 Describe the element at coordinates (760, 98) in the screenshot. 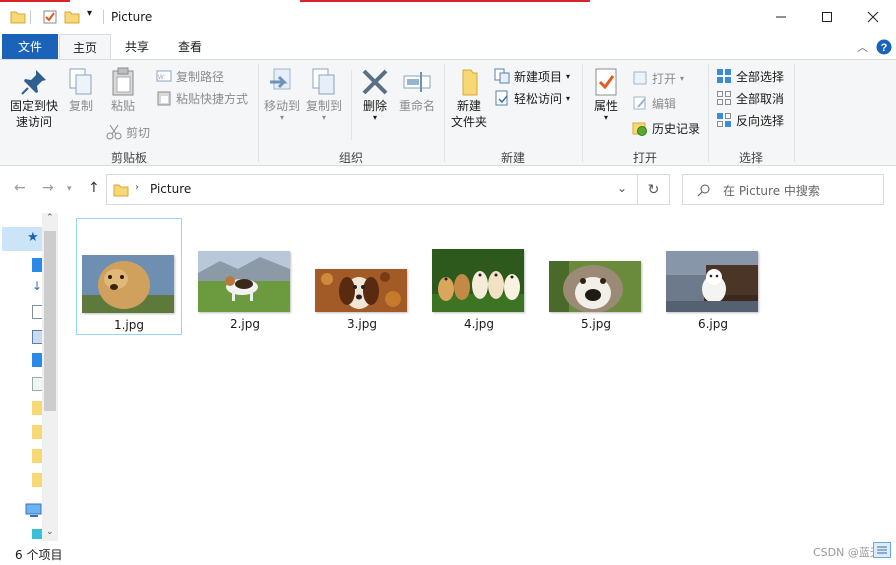

I see `select-none-label: 全部取消` at that location.